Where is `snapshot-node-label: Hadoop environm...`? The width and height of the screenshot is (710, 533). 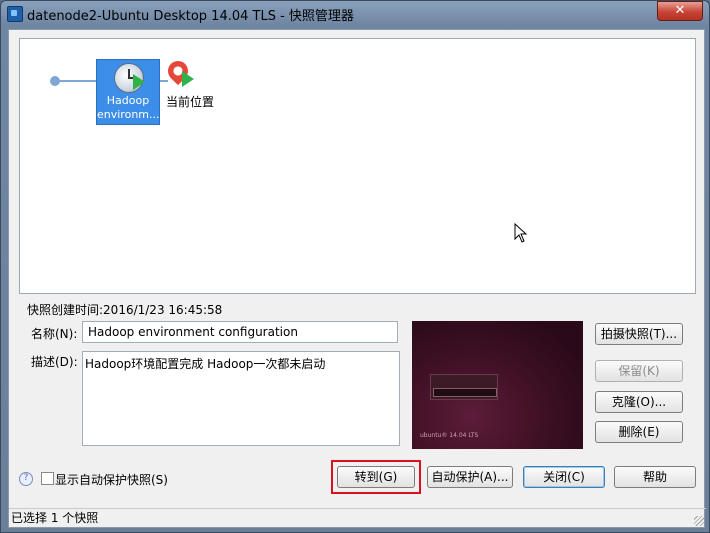 snapshot-node-label: Hadoop environm... is located at coordinates (128, 107).